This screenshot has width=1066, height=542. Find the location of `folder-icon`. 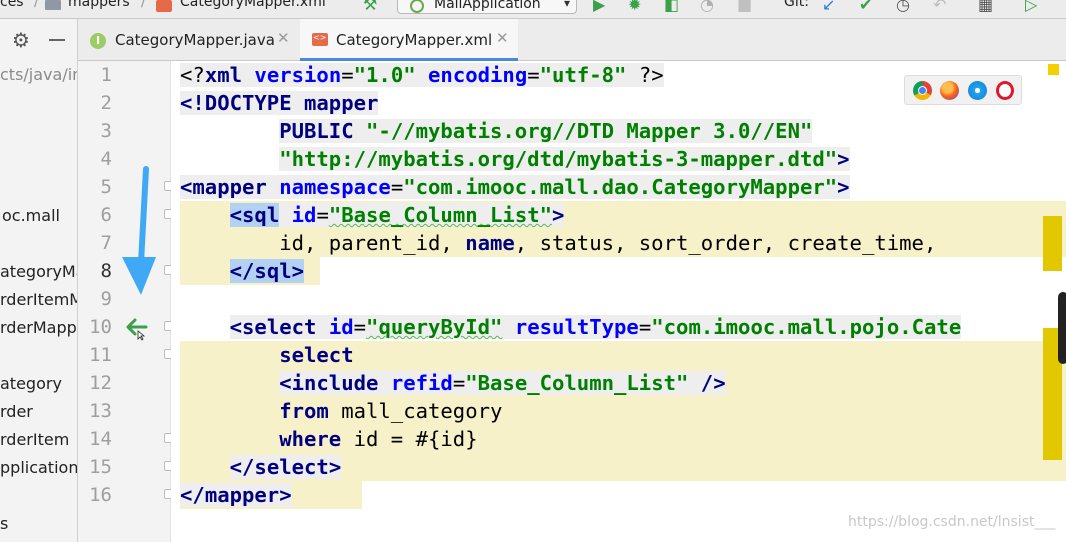

folder-icon is located at coordinates (53, 5).